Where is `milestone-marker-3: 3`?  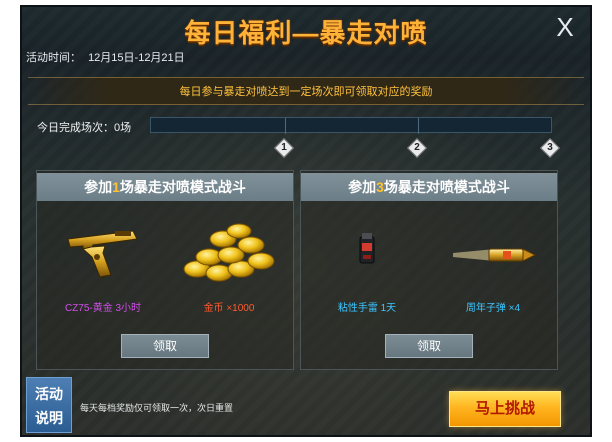 milestone-marker-3: 3 is located at coordinates (550, 148).